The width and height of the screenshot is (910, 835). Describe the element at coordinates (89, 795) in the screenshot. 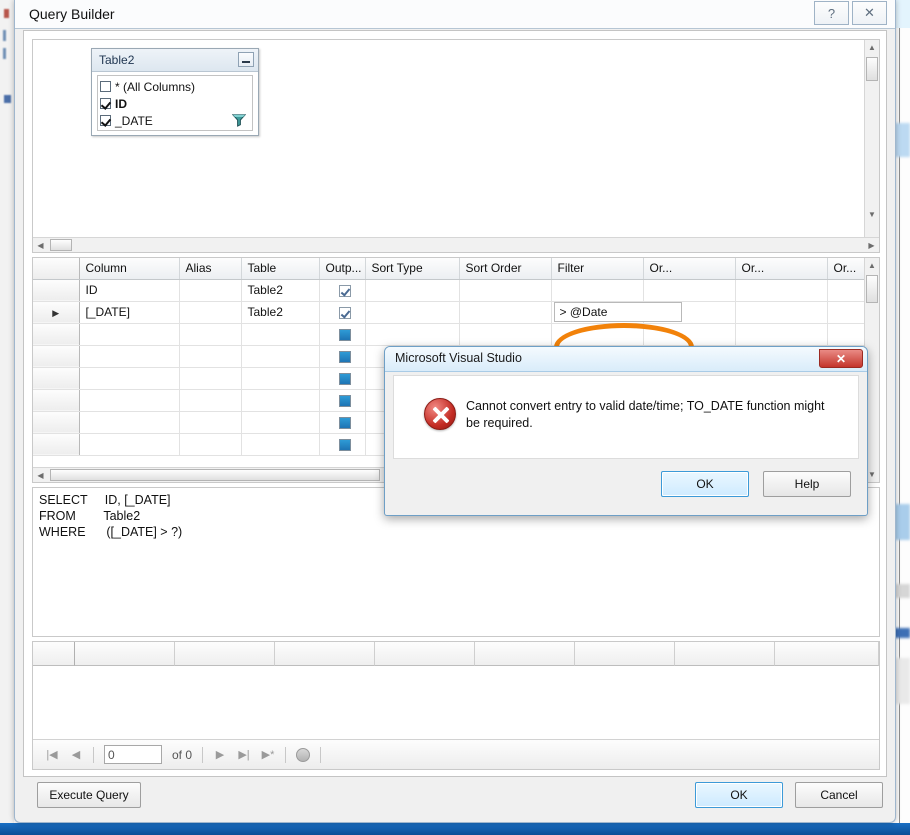

I see `execute-query-button: Execute Query` at that location.